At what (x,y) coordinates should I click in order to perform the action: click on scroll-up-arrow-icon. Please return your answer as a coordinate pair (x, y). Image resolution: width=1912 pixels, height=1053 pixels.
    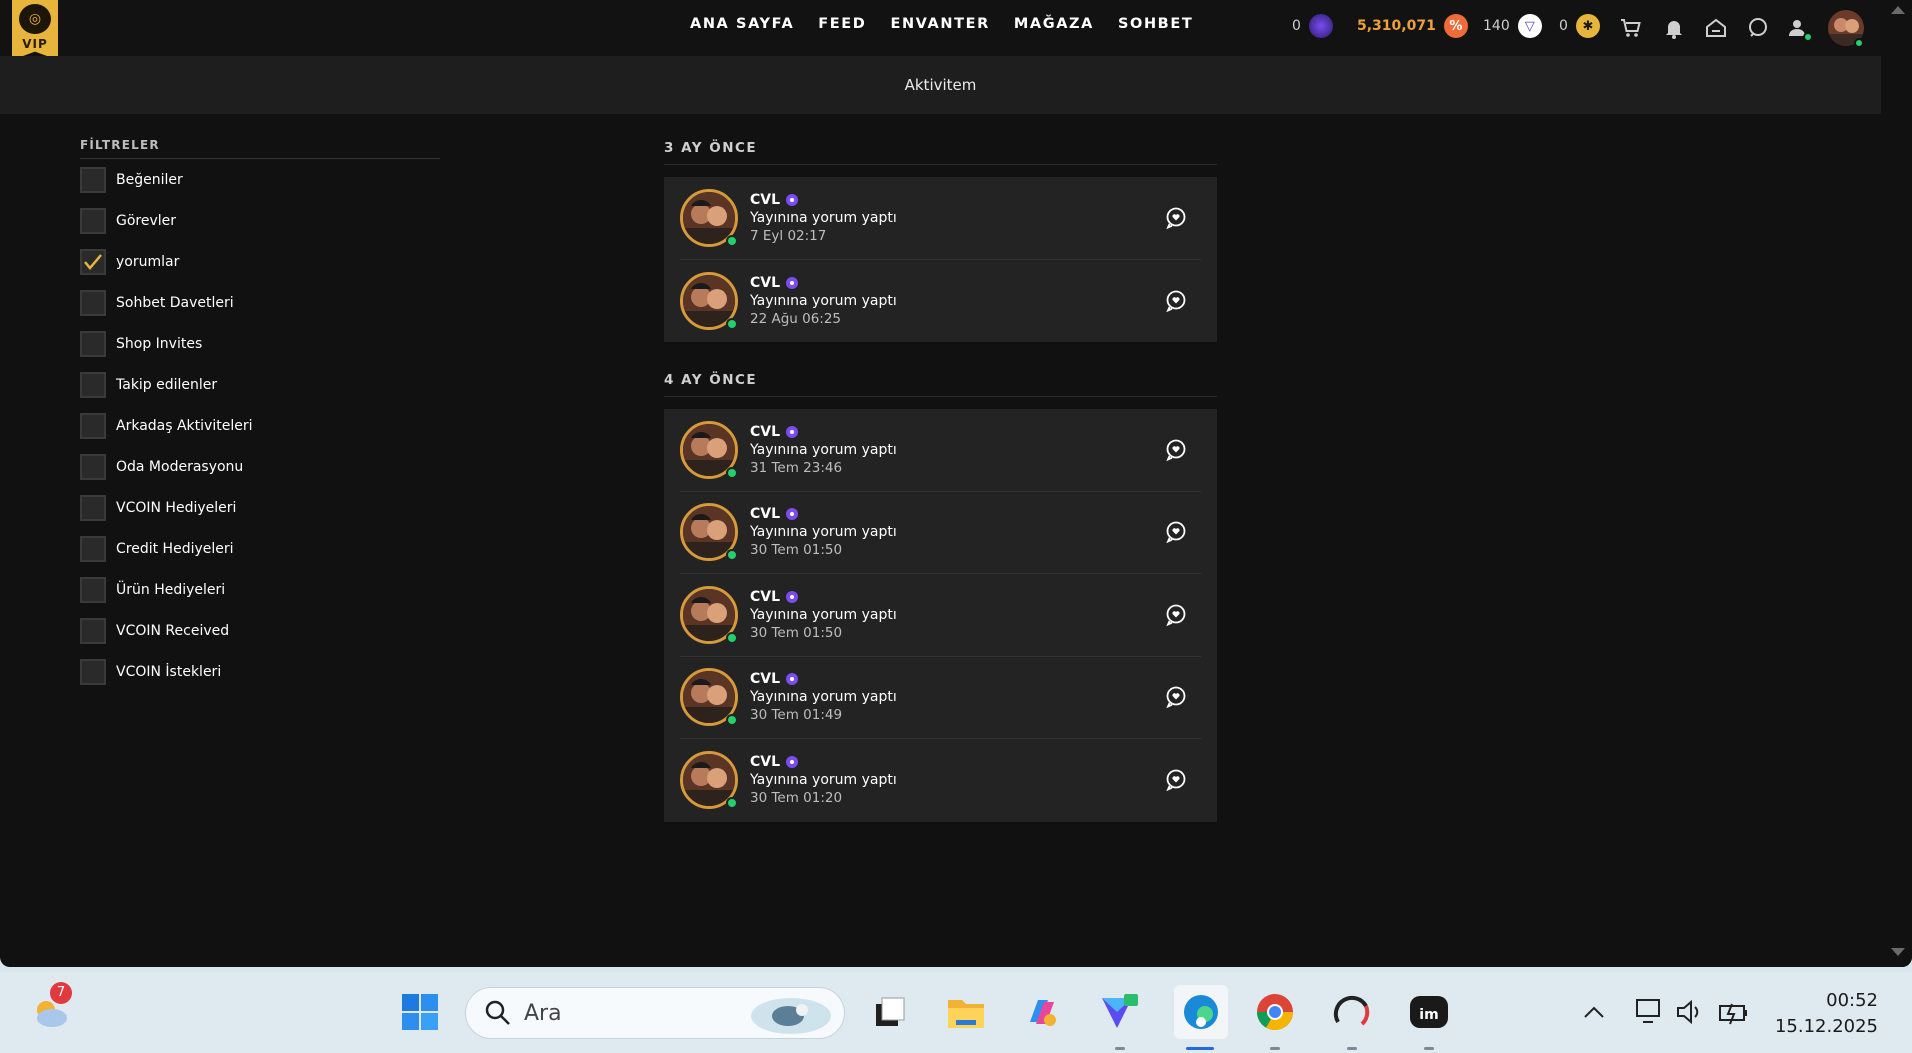
    Looking at the image, I should click on (1898, 10).